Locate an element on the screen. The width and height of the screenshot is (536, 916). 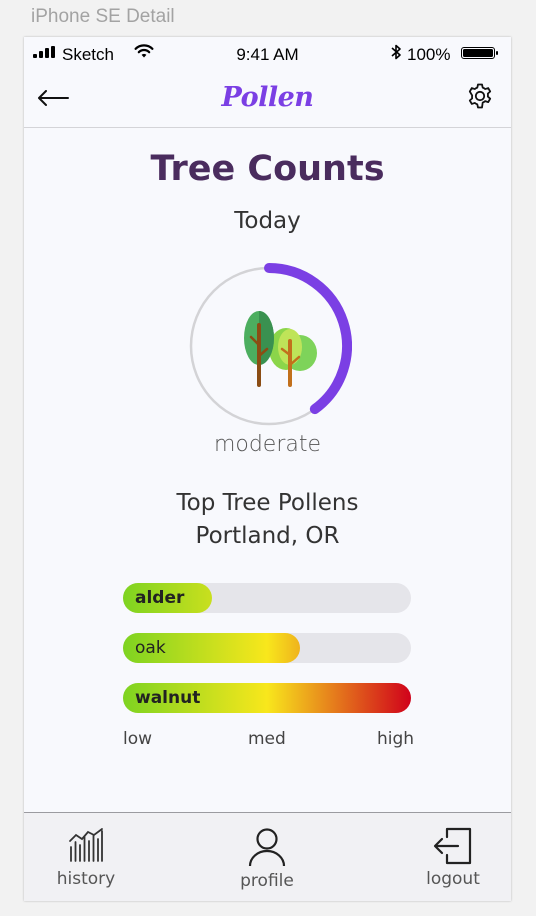
tab-bar: history profile logout is located at coordinates (267, 856).